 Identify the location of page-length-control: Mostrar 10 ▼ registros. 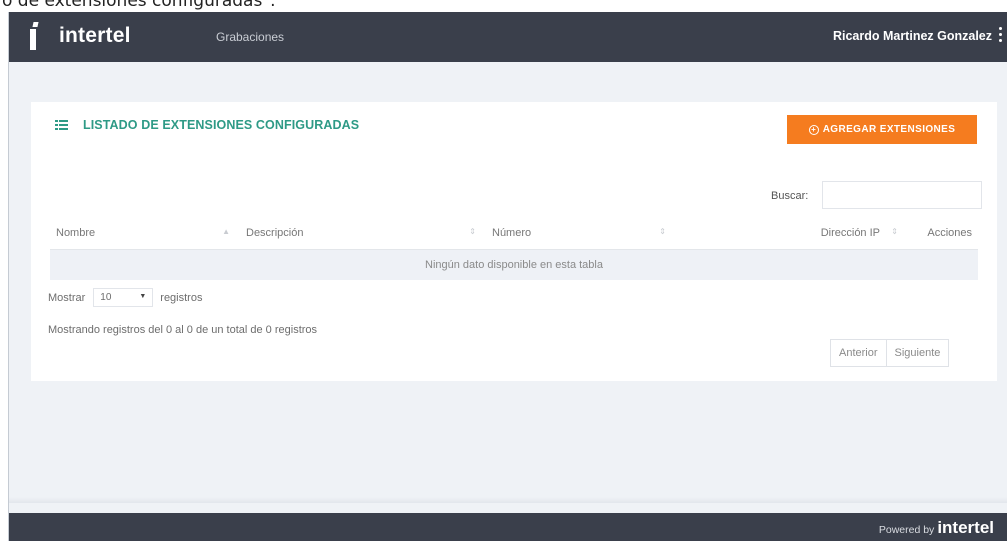
(125, 297).